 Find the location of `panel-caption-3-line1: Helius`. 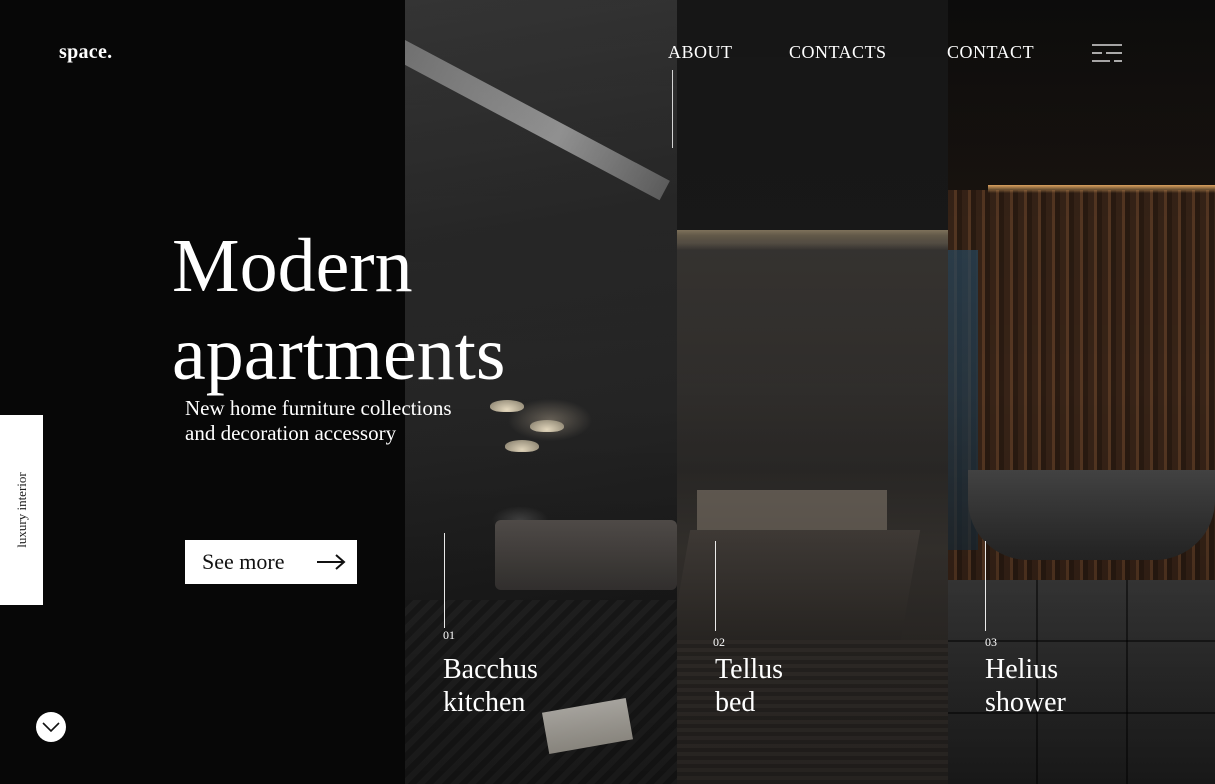

panel-caption-3-line1: Helius is located at coordinates (1022, 669).